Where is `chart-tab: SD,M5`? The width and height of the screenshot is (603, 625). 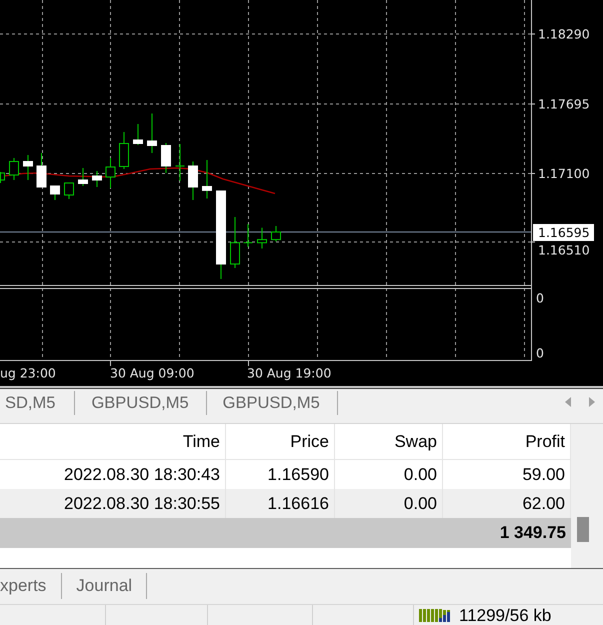
chart-tab: SD,M5 is located at coordinates (38, 403).